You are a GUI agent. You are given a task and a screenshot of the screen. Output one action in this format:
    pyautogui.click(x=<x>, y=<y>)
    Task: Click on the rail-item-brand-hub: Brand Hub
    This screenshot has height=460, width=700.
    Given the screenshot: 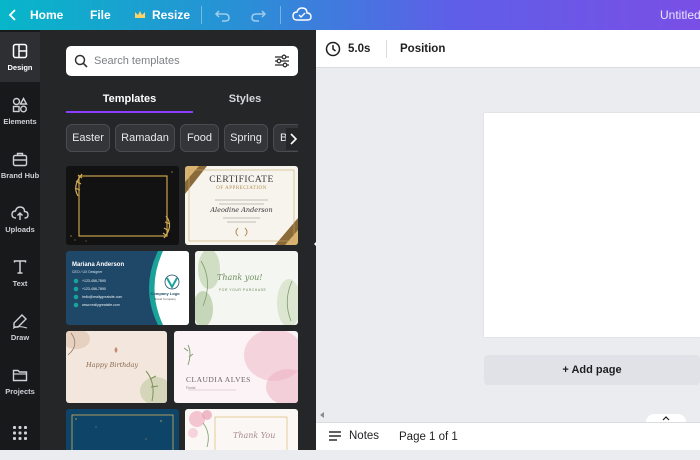 What is the action you would take?
    pyautogui.click(x=20, y=165)
    